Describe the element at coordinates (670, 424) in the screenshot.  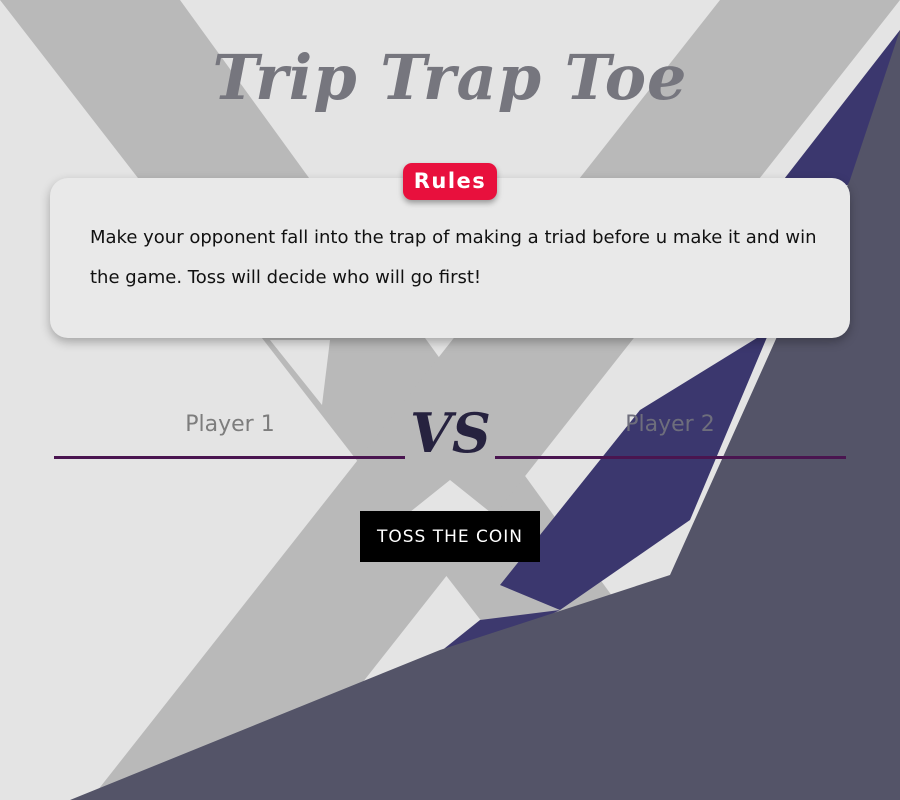
I see `player-2-label: Player 2` at that location.